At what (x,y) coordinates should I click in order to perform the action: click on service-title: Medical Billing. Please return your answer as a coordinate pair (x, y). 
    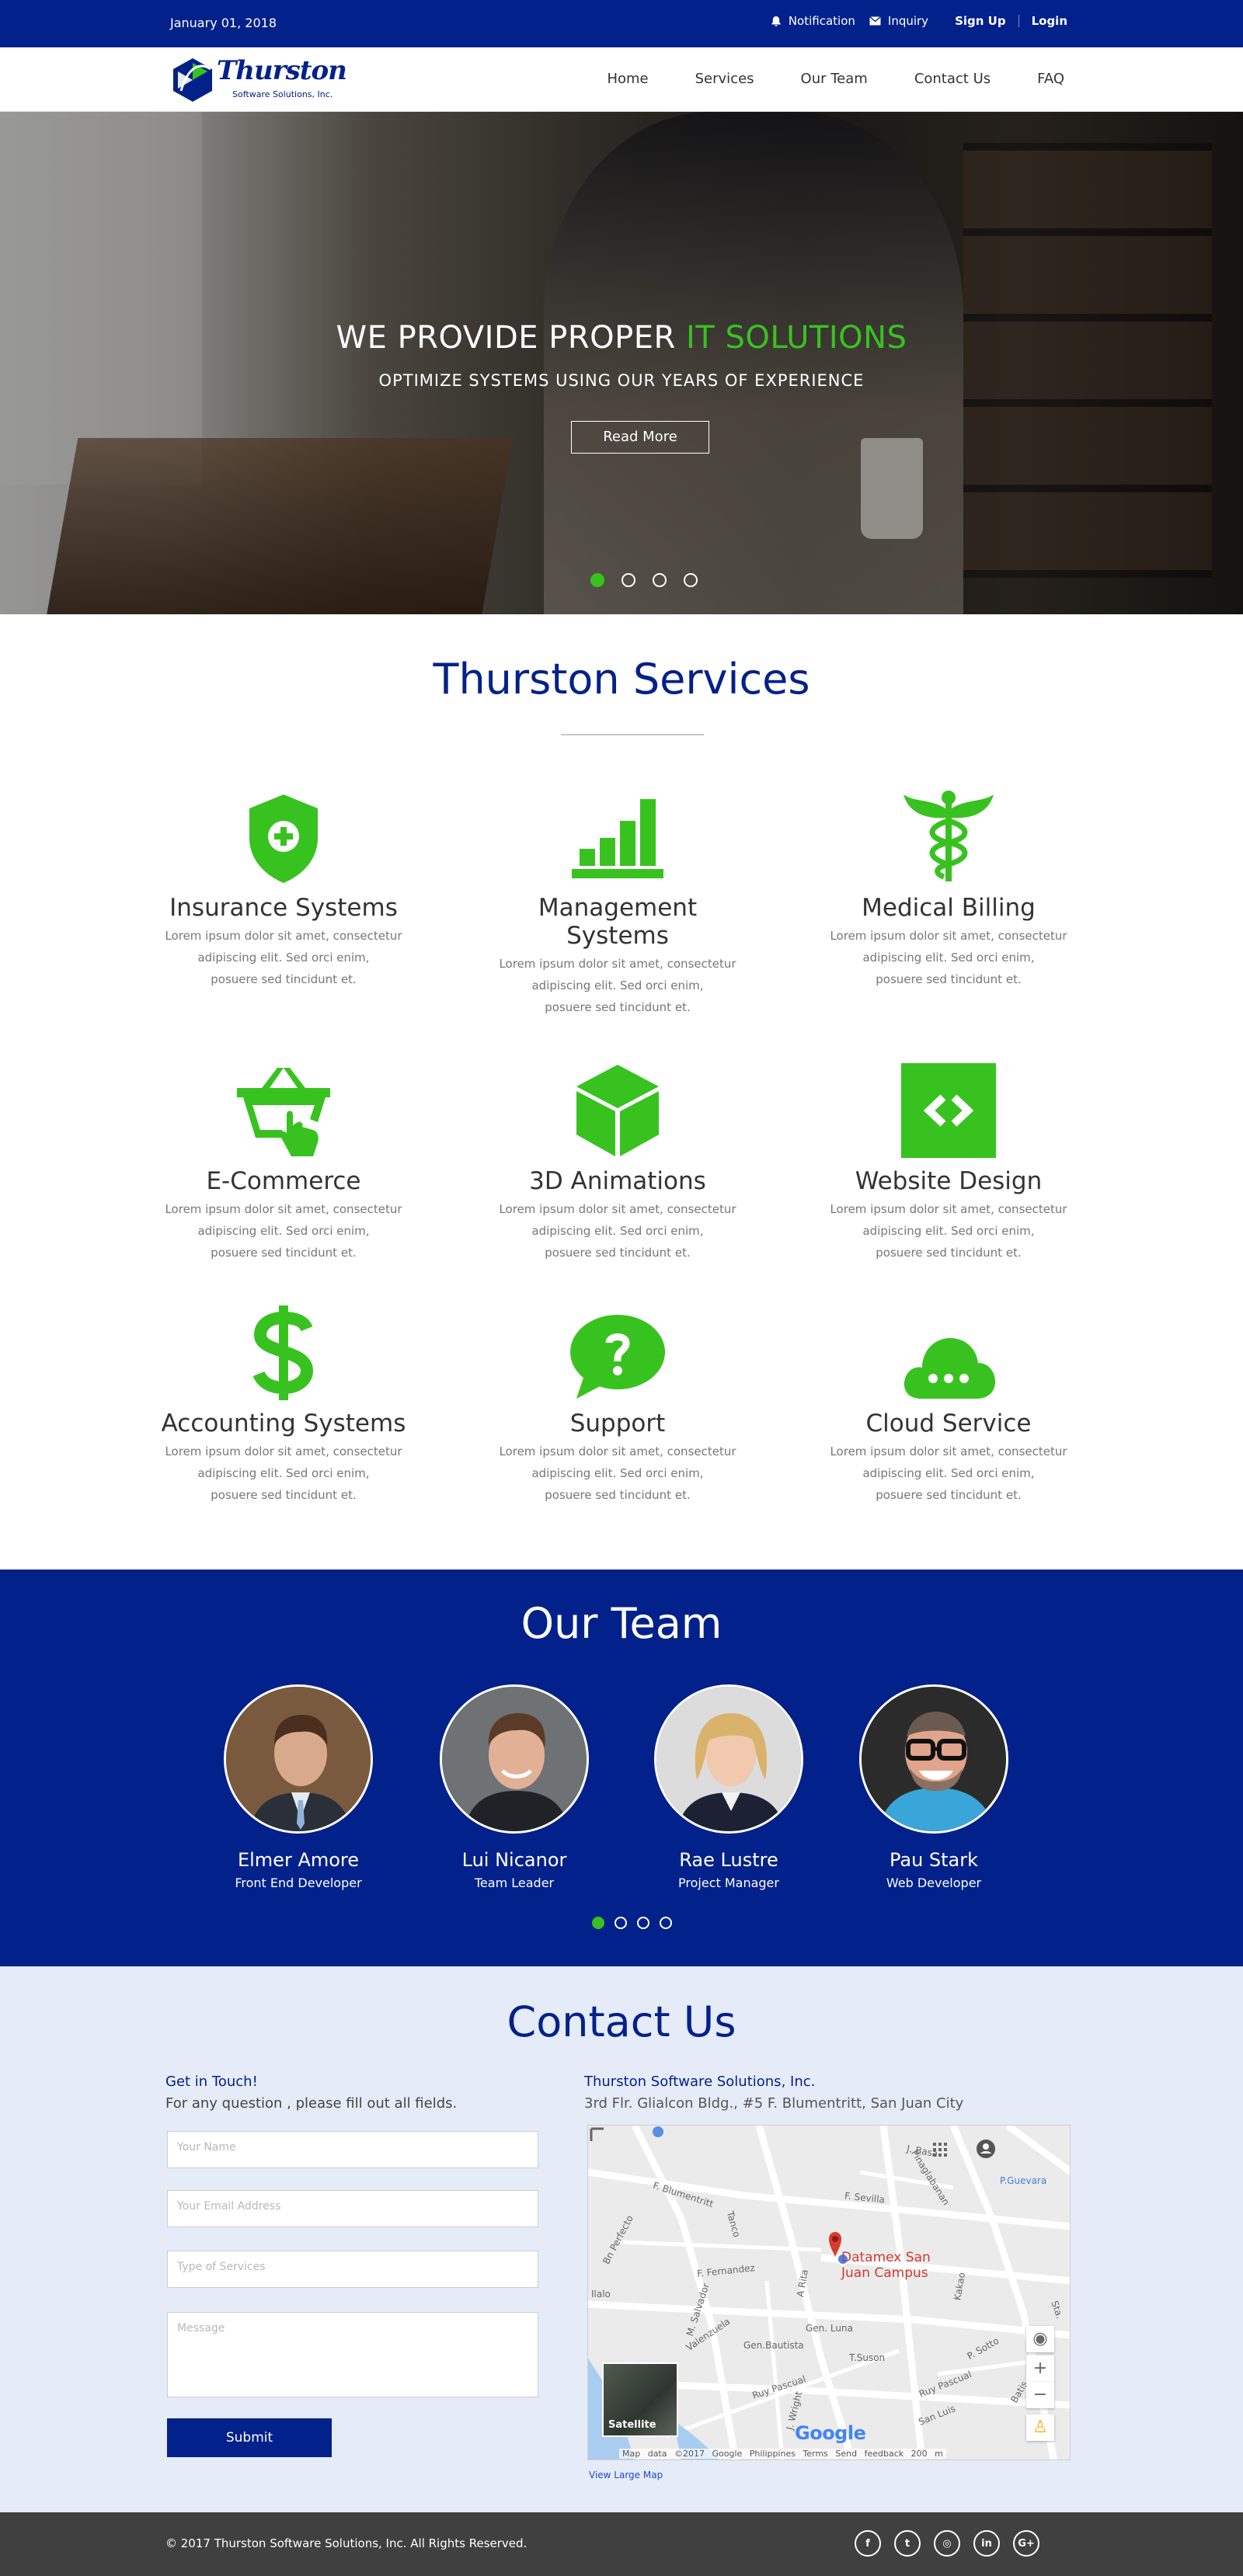
    Looking at the image, I should click on (949, 908).